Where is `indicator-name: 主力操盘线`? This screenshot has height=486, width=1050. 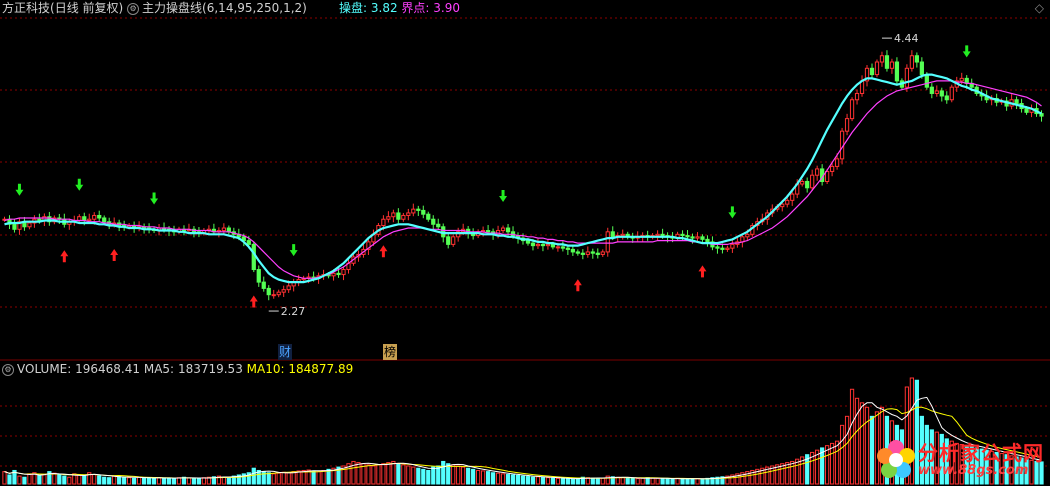
indicator-name: 主力操盘线 is located at coordinates (172, 8).